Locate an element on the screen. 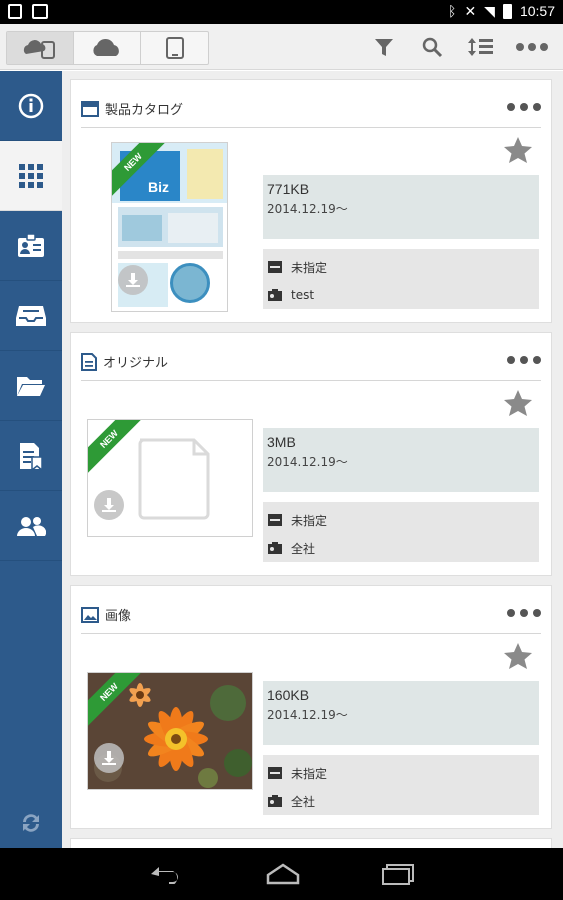 Image resolution: width=563 pixels, height=900 pixels. segment-device is located at coordinates (174, 48).